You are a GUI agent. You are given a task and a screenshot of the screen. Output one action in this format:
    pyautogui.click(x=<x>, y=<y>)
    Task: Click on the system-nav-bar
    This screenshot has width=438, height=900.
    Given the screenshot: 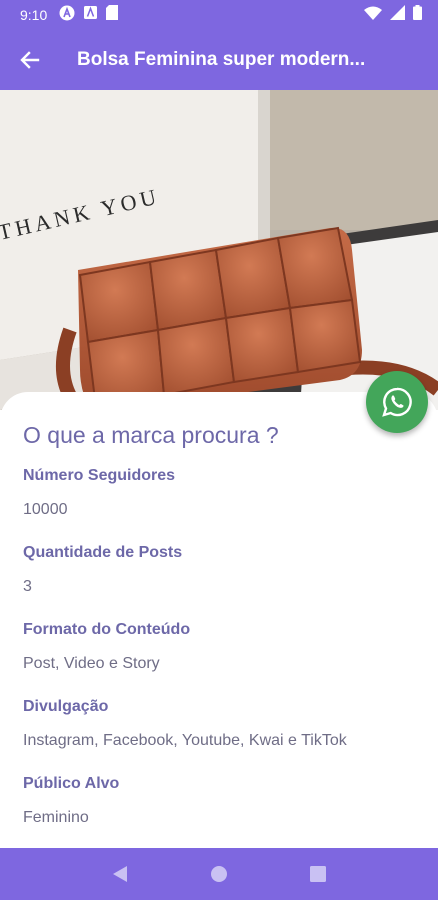 What is the action you would take?
    pyautogui.click(x=219, y=874)
    